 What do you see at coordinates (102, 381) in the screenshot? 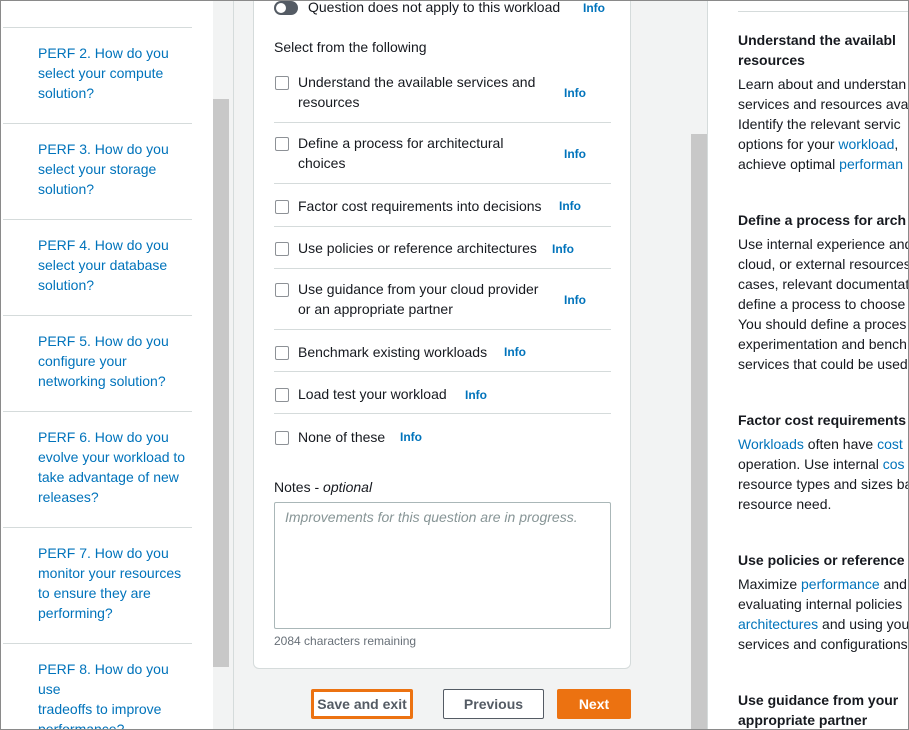
I see `nav-item-line: networking solution?` at bounding box center [102, 381].